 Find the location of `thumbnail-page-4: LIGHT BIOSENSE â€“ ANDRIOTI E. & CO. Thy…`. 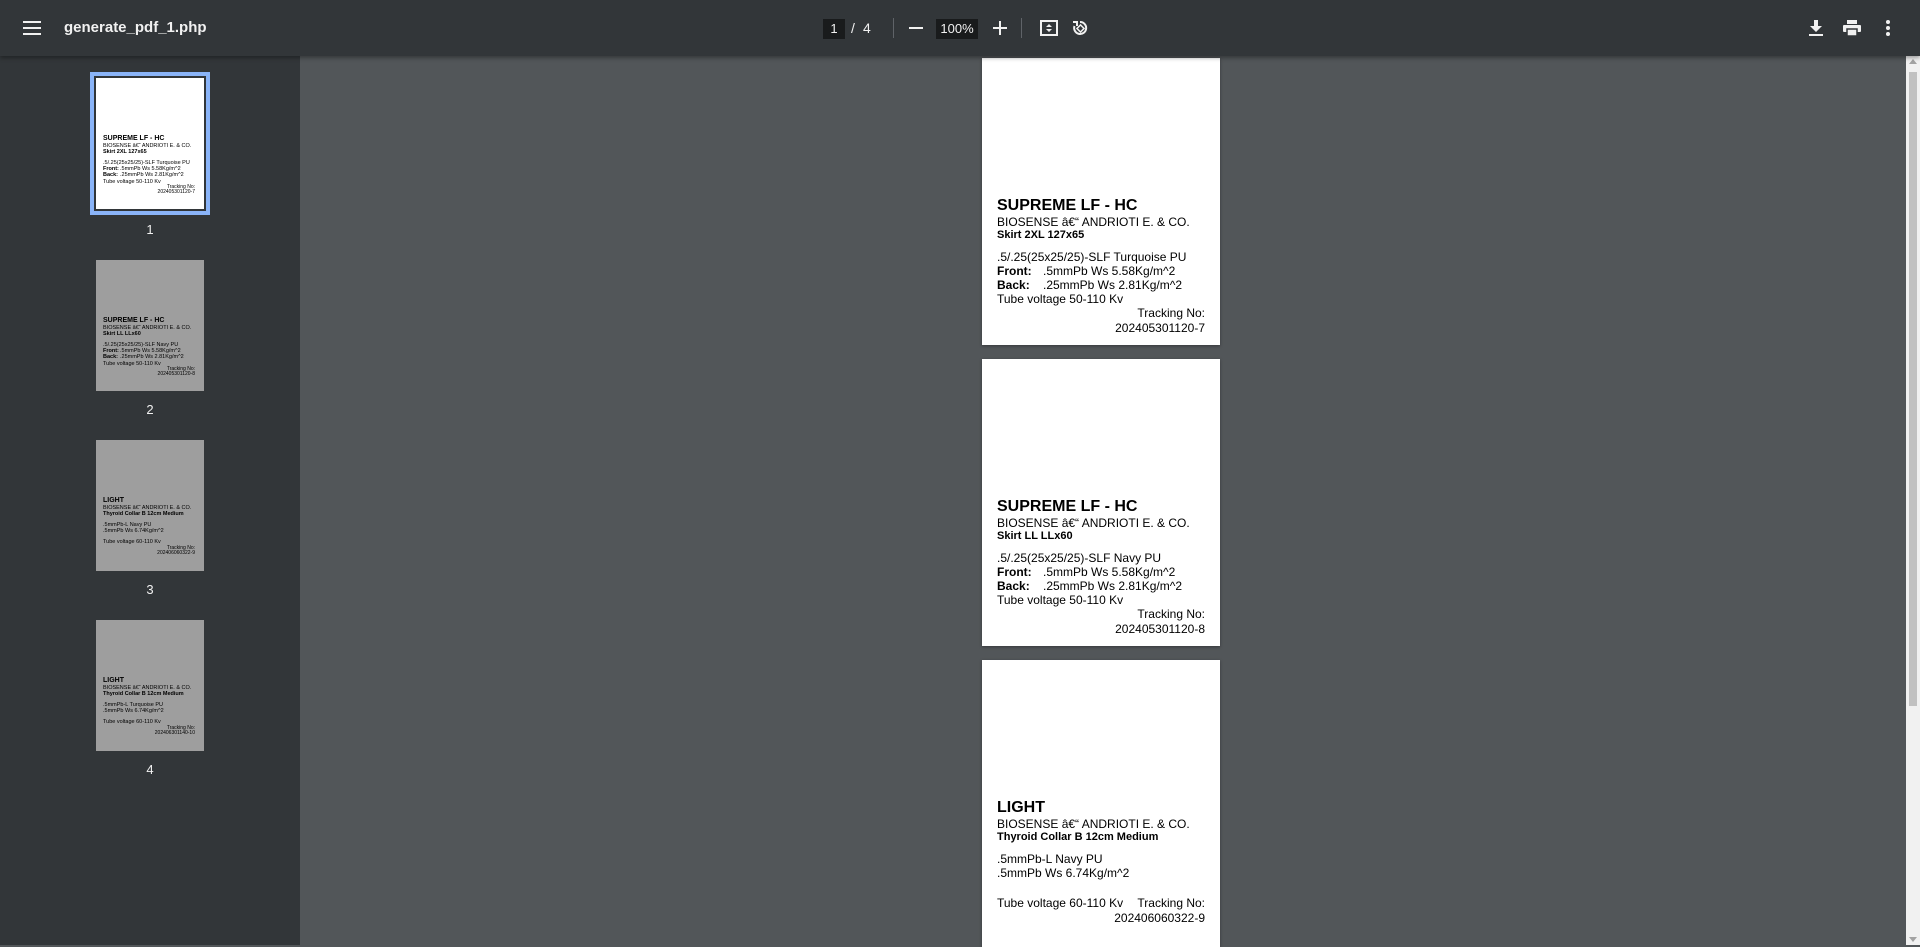

thumbnail-page-4: LIGHT BIOSENSE â€“ ANDRIOTI E. & CO. Thy… is located at coordinates (150, 685).